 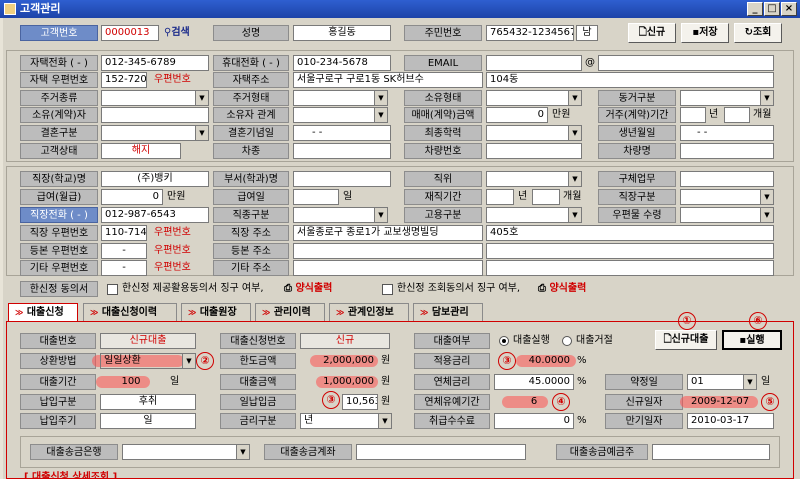 I want to click on residence-form-select: ▼, so click(x=340, y=98).